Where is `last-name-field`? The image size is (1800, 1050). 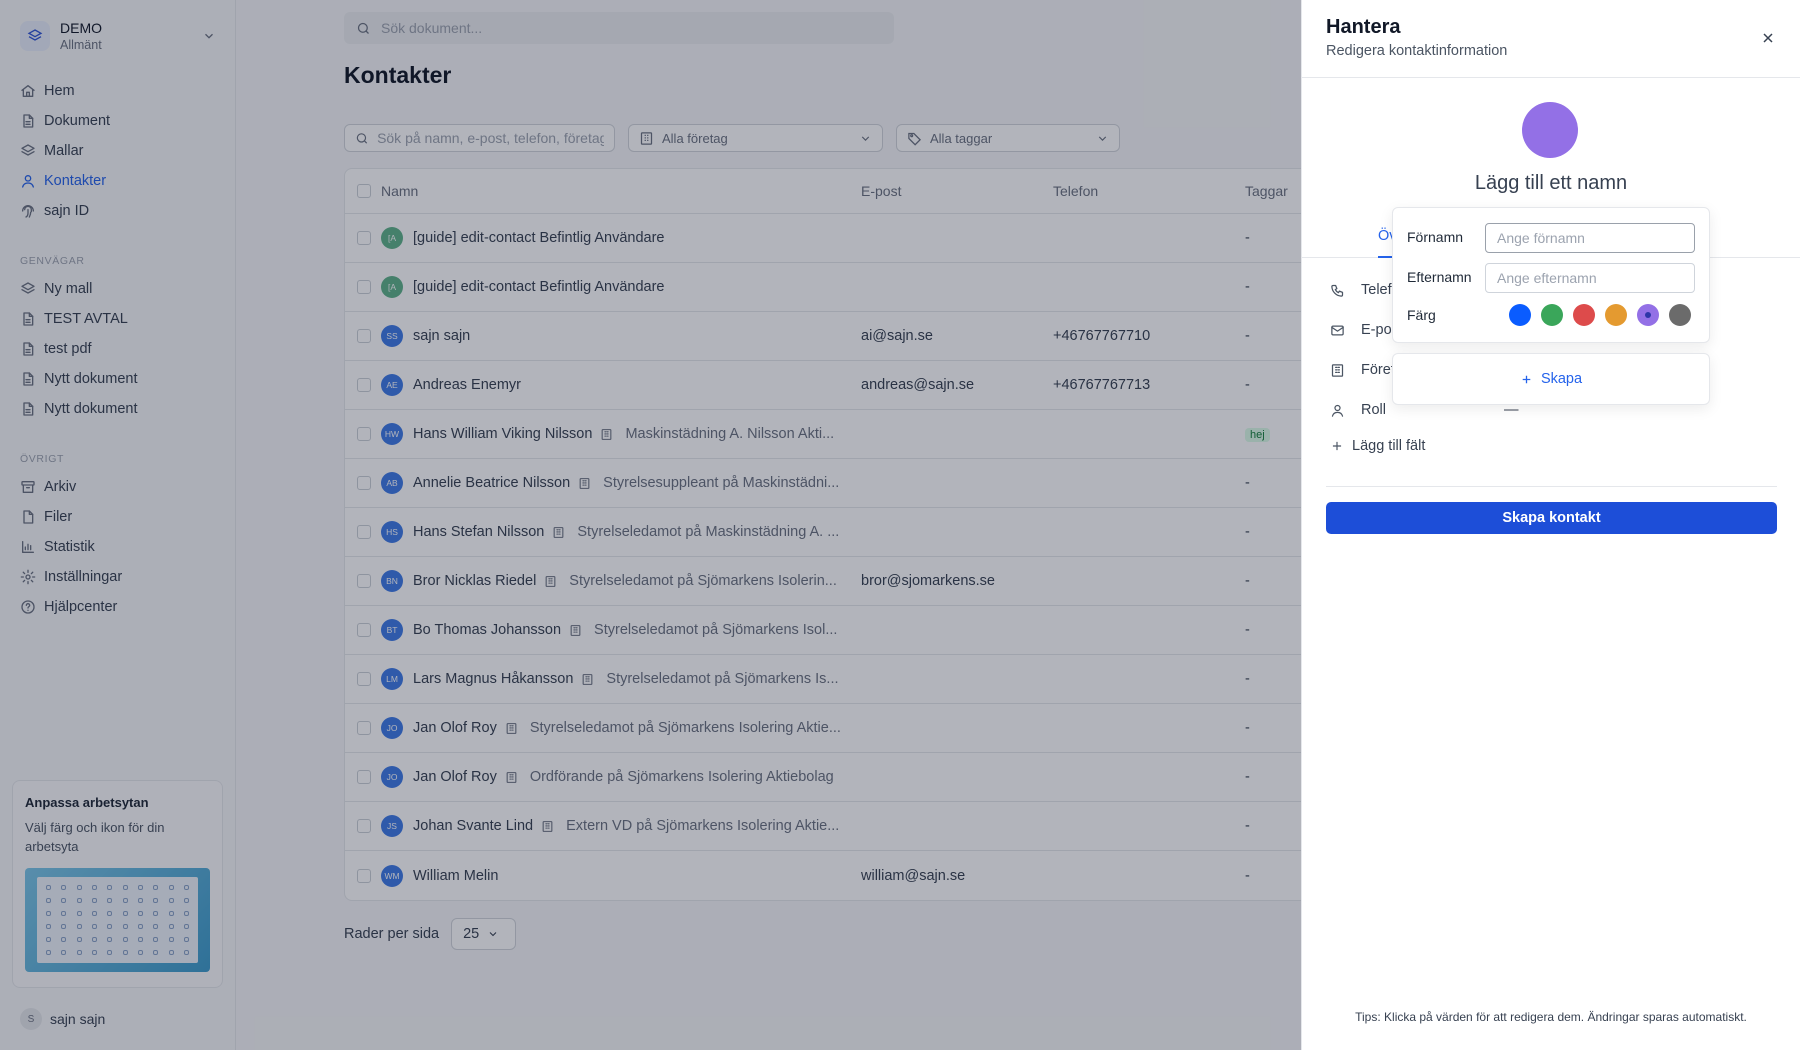 last-name-field is located at coordinates (1590, 278).